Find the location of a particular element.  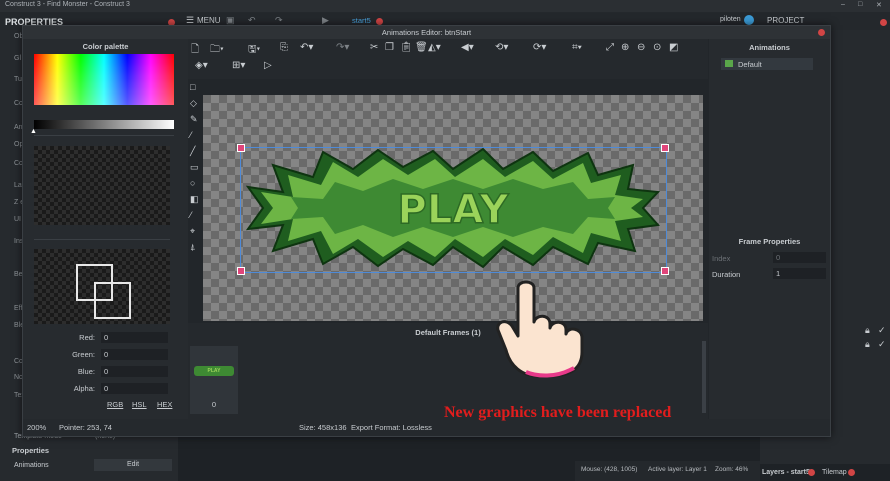

active-layer: Active layer: Layer 1 is located at coordinates (677, 469).